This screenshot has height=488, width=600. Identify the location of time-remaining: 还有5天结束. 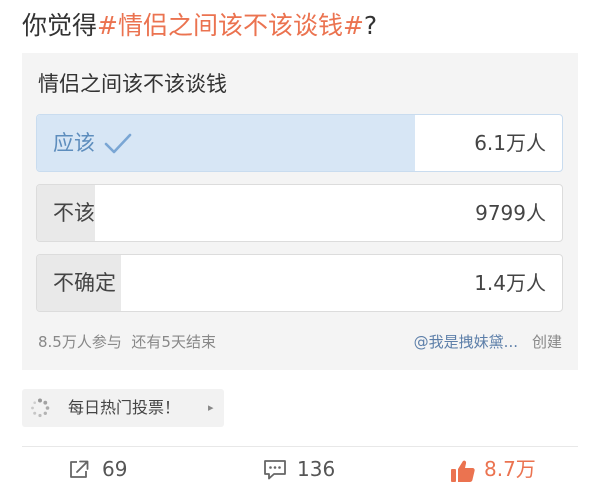
(173, 342).